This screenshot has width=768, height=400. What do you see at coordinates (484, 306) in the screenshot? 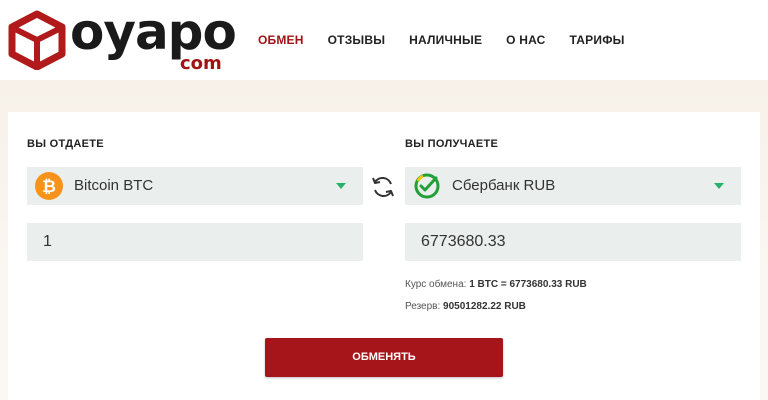
I see `reserve-value: 90501282.22 RUB` at bounding box center [484, 306].